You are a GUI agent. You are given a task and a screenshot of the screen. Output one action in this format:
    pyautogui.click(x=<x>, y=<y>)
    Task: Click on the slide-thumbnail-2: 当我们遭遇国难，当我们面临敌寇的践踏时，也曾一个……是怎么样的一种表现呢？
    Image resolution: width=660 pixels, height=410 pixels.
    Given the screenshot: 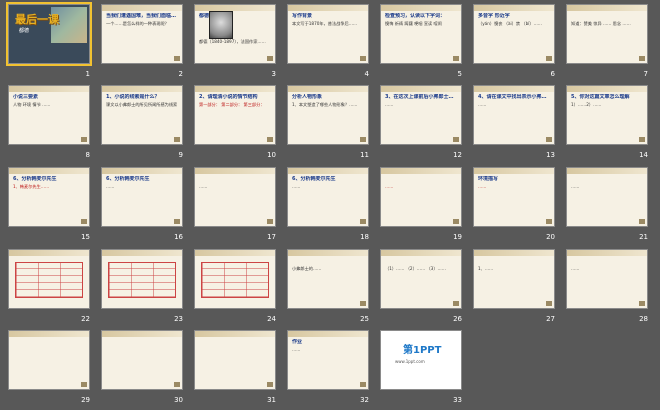 What is the action you would take?
    pyautogui.click(x=142, y=34)
    